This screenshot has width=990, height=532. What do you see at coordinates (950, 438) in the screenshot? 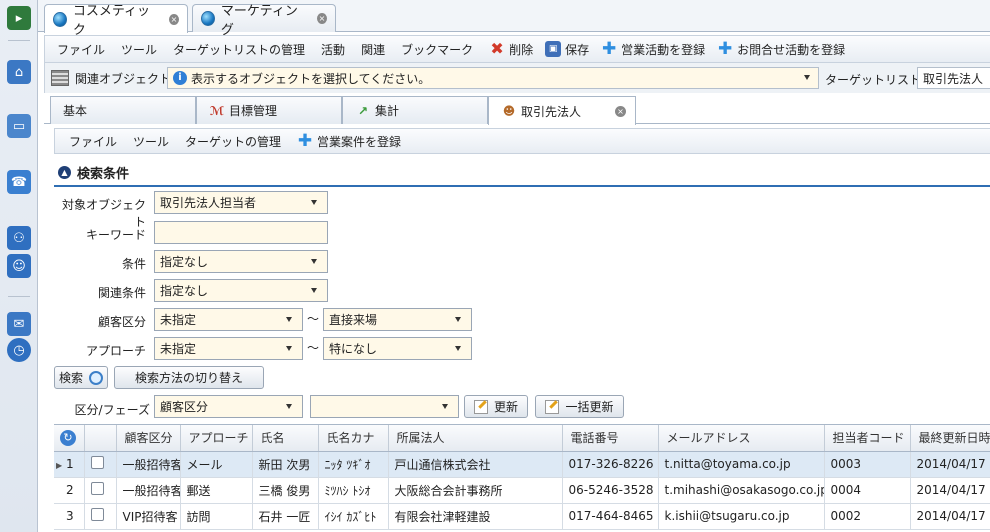
I see `column-header: 最終更新日時` at bounding box center [950, 438].